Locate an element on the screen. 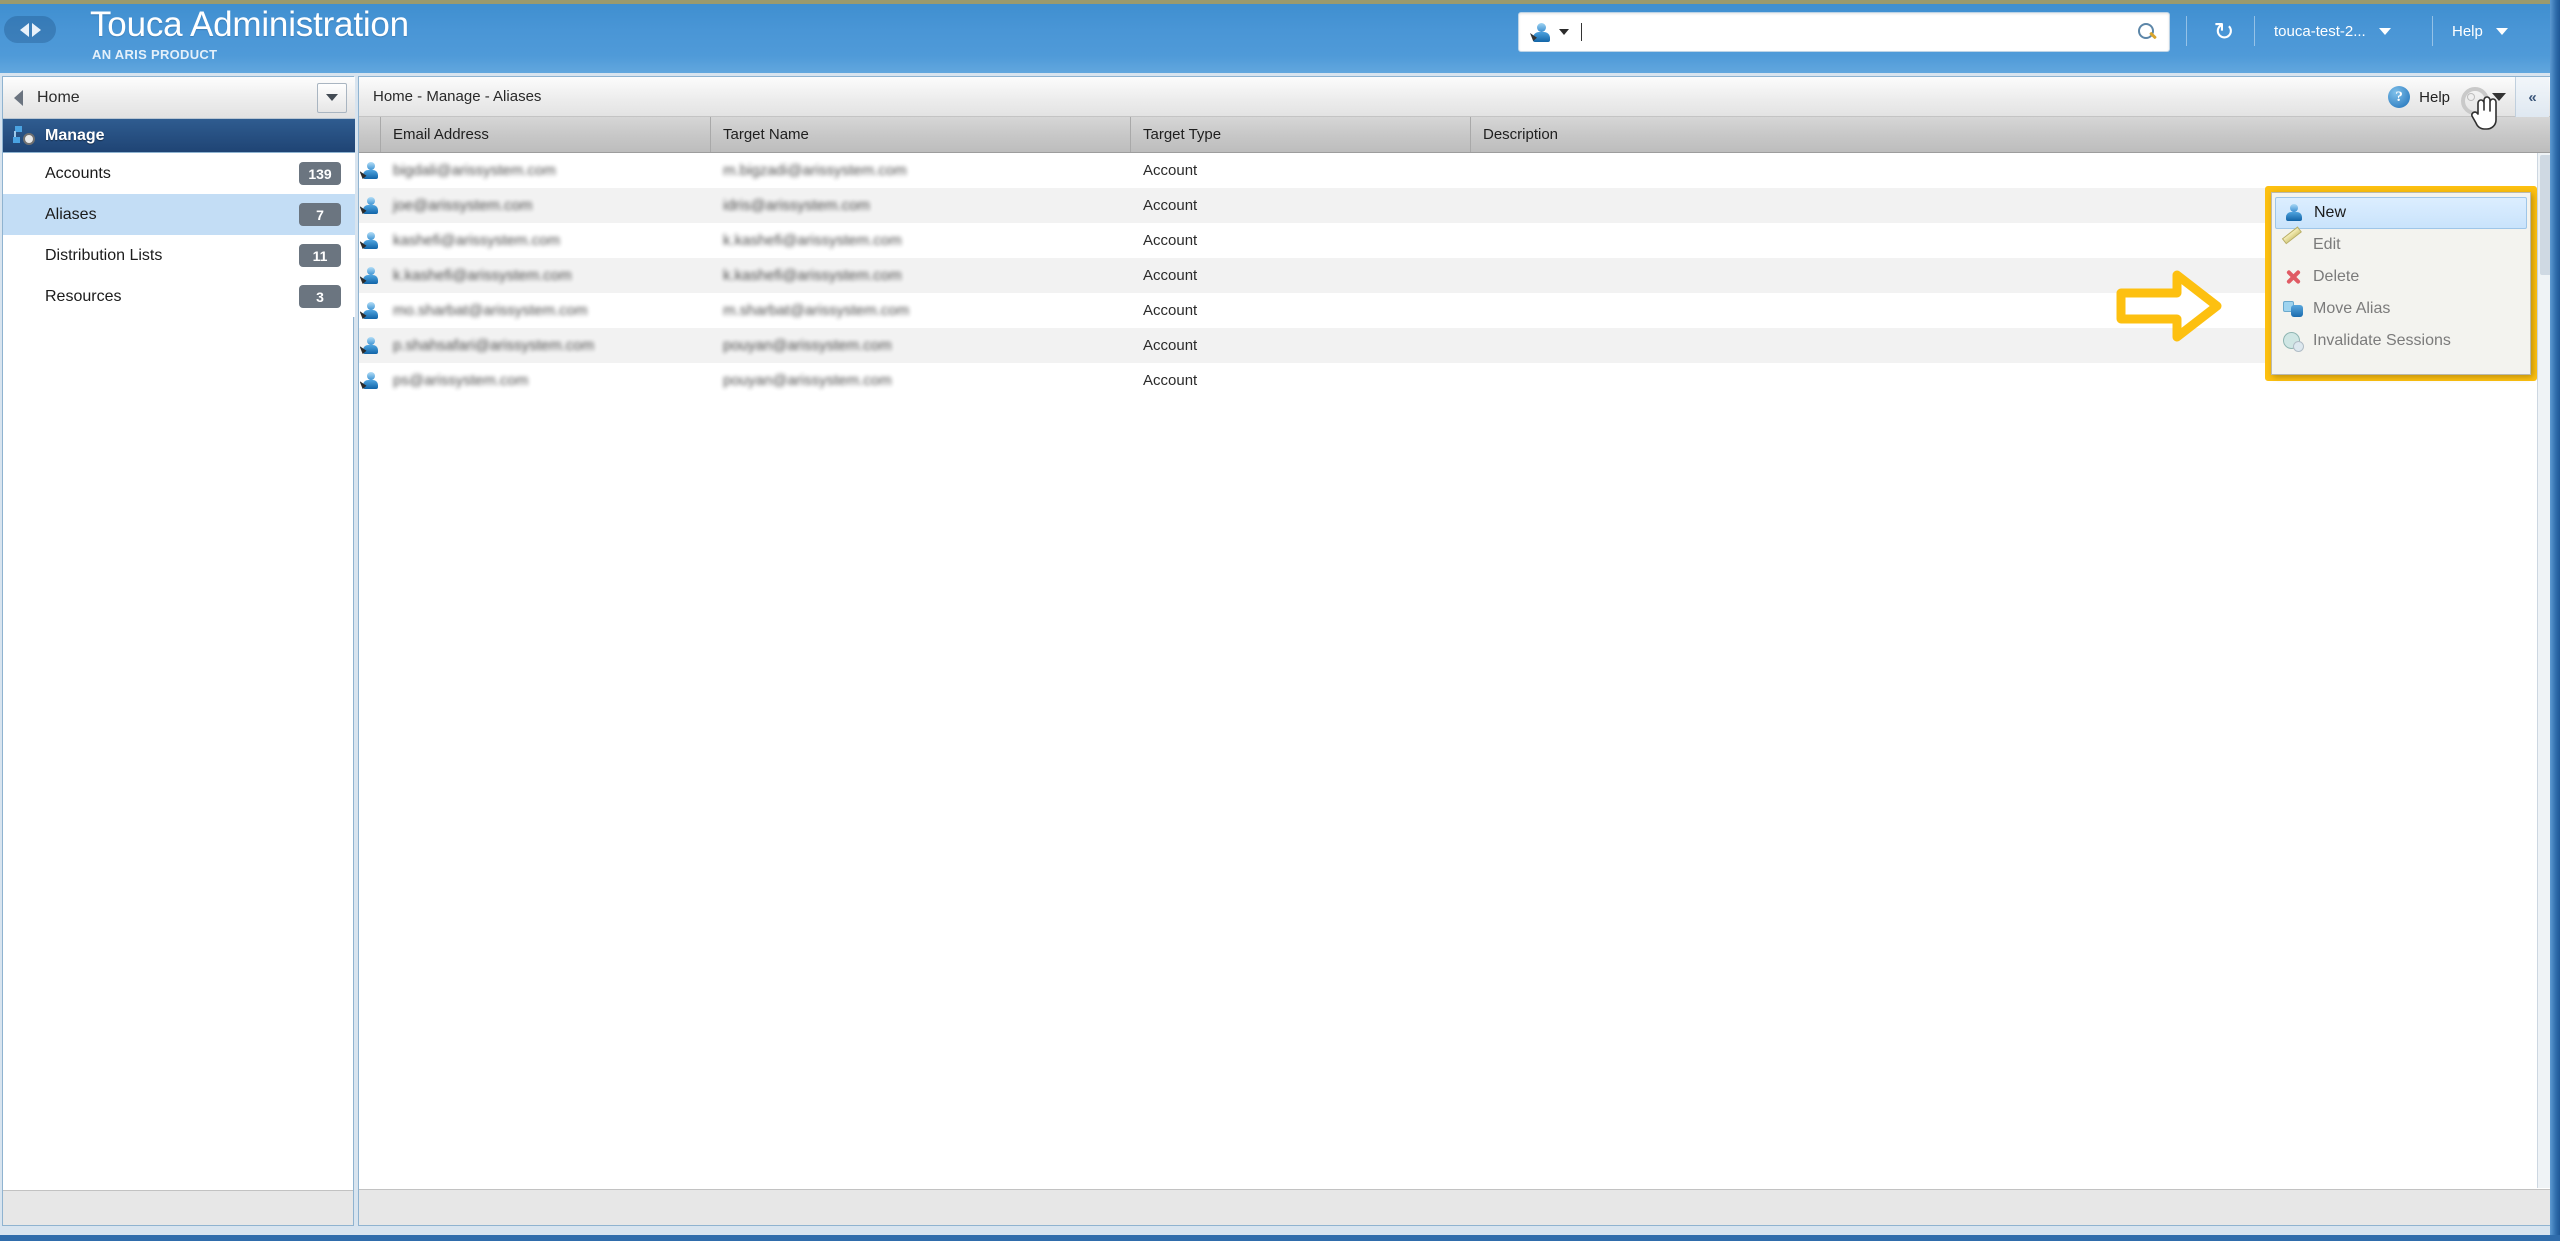 The width and height of the screenshot is (2560, 1241). menu-item-label: Delete is located at coordinates (2336, 276).